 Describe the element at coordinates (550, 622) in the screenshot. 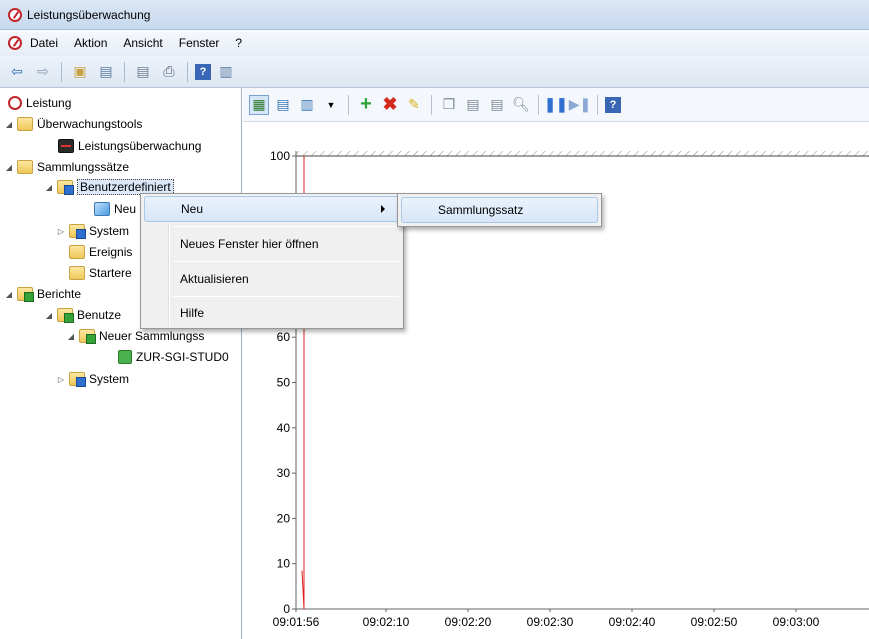

I see `x-tick-label: 09:02:30` at that location.